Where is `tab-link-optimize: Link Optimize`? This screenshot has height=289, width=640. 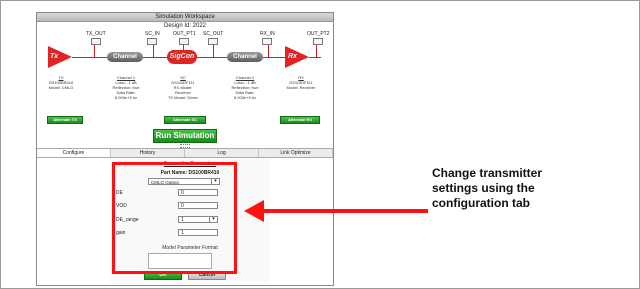
tab-link-optimize: Link Optimize is located at coordinates (296, 153).